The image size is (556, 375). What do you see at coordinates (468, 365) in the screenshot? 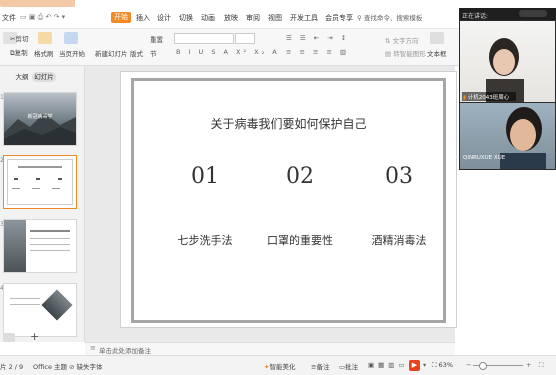
I see `zoom-out-button: −` at bounding box center [468, 365].